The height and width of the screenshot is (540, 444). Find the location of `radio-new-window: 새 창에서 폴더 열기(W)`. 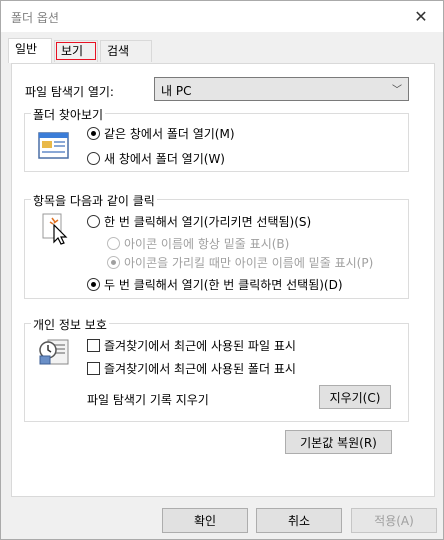

radio-new-window: 새 창에서 폴더 열기(W) is located at coordinates (156, 158).